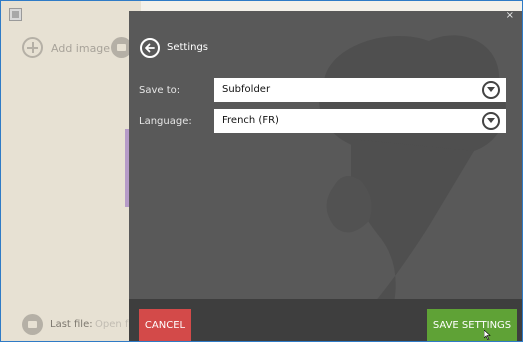 Image resolution: width=523 pixels, height=342 pixels. Describe the element at coordinates (188, 47) in the screenshot. I see `dialog-title: Settings` at that location.